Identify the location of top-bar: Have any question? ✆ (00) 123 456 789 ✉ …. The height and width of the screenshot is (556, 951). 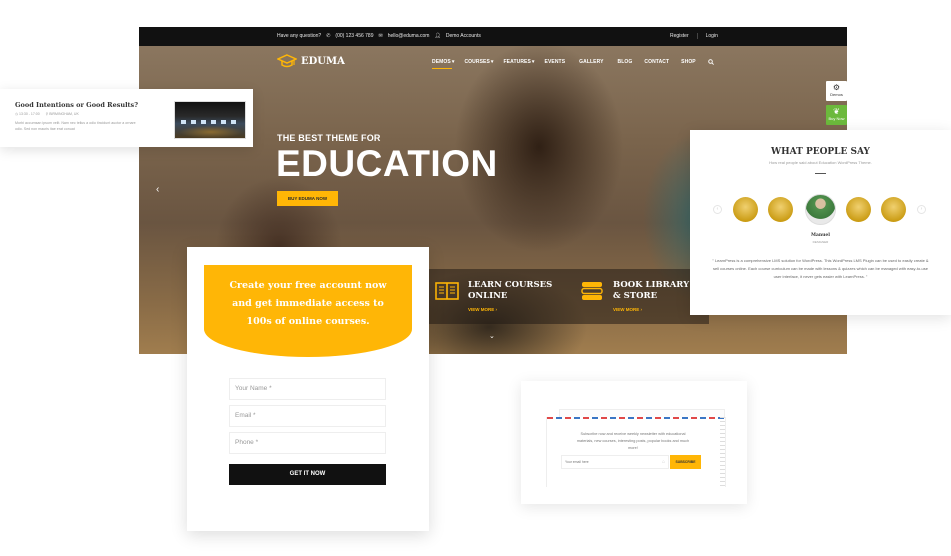
(493, 36).